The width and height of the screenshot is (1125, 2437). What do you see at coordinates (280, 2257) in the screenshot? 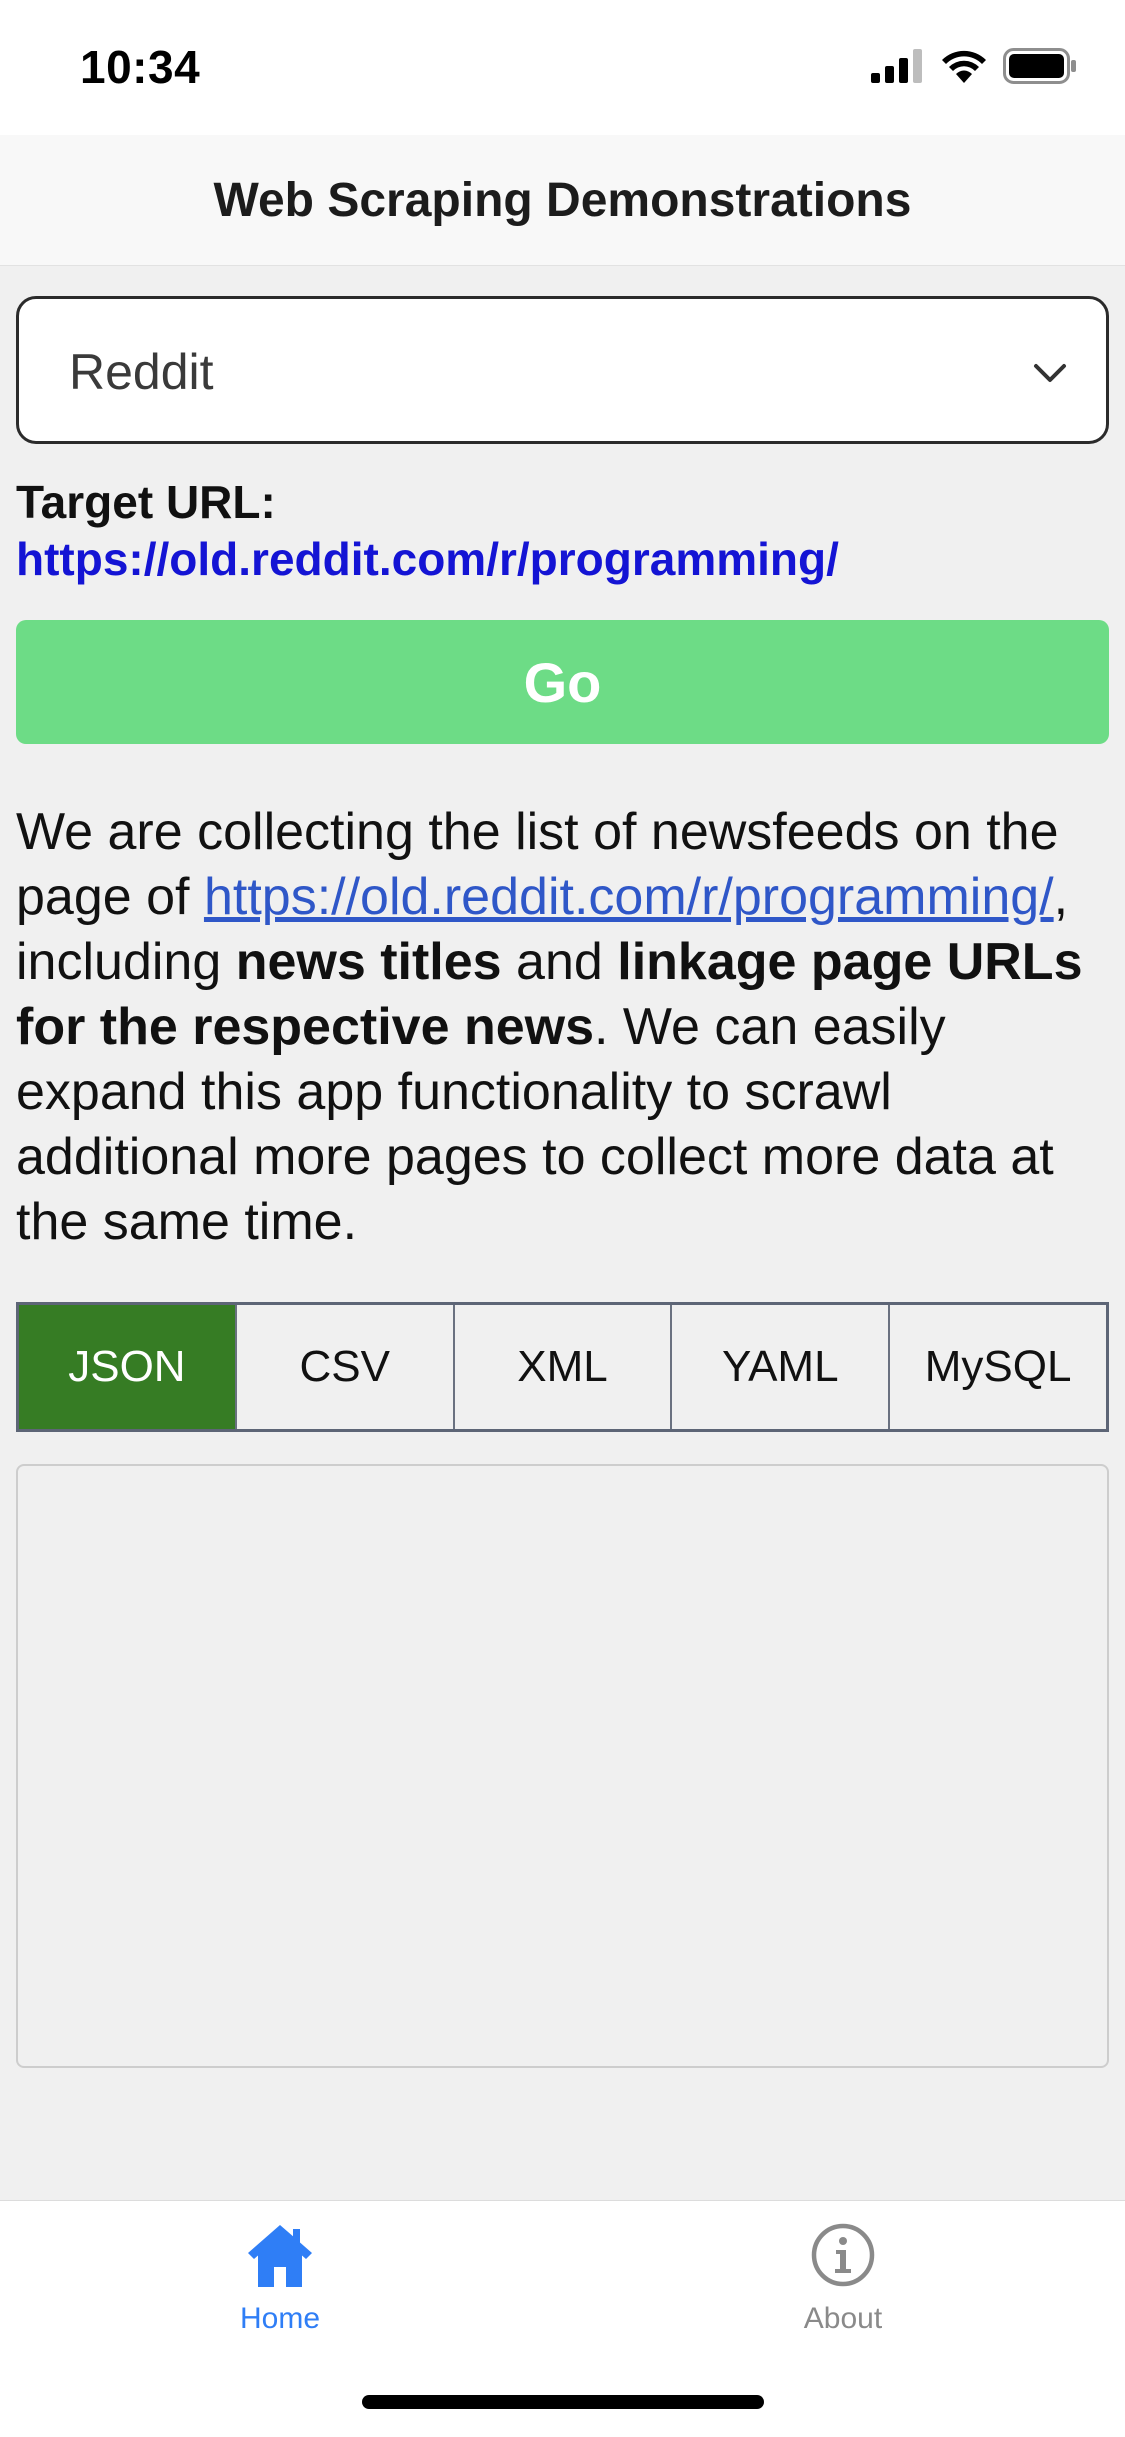
I see `home-icon` at bounding box center [280, 2257].